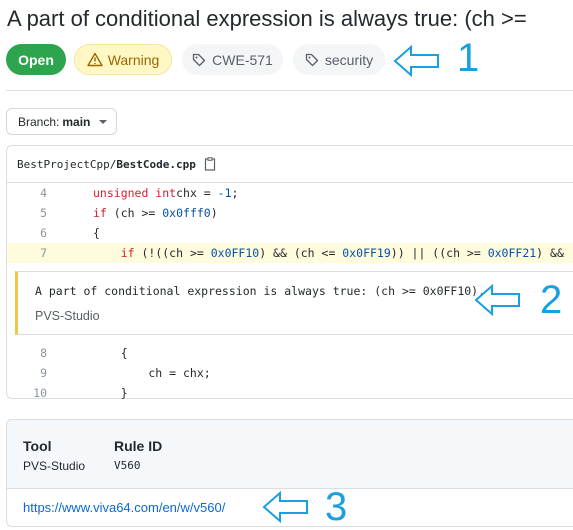 This screenshot has height=530, width=573. I want to click on annotation-number: 2, so click(551, 300).